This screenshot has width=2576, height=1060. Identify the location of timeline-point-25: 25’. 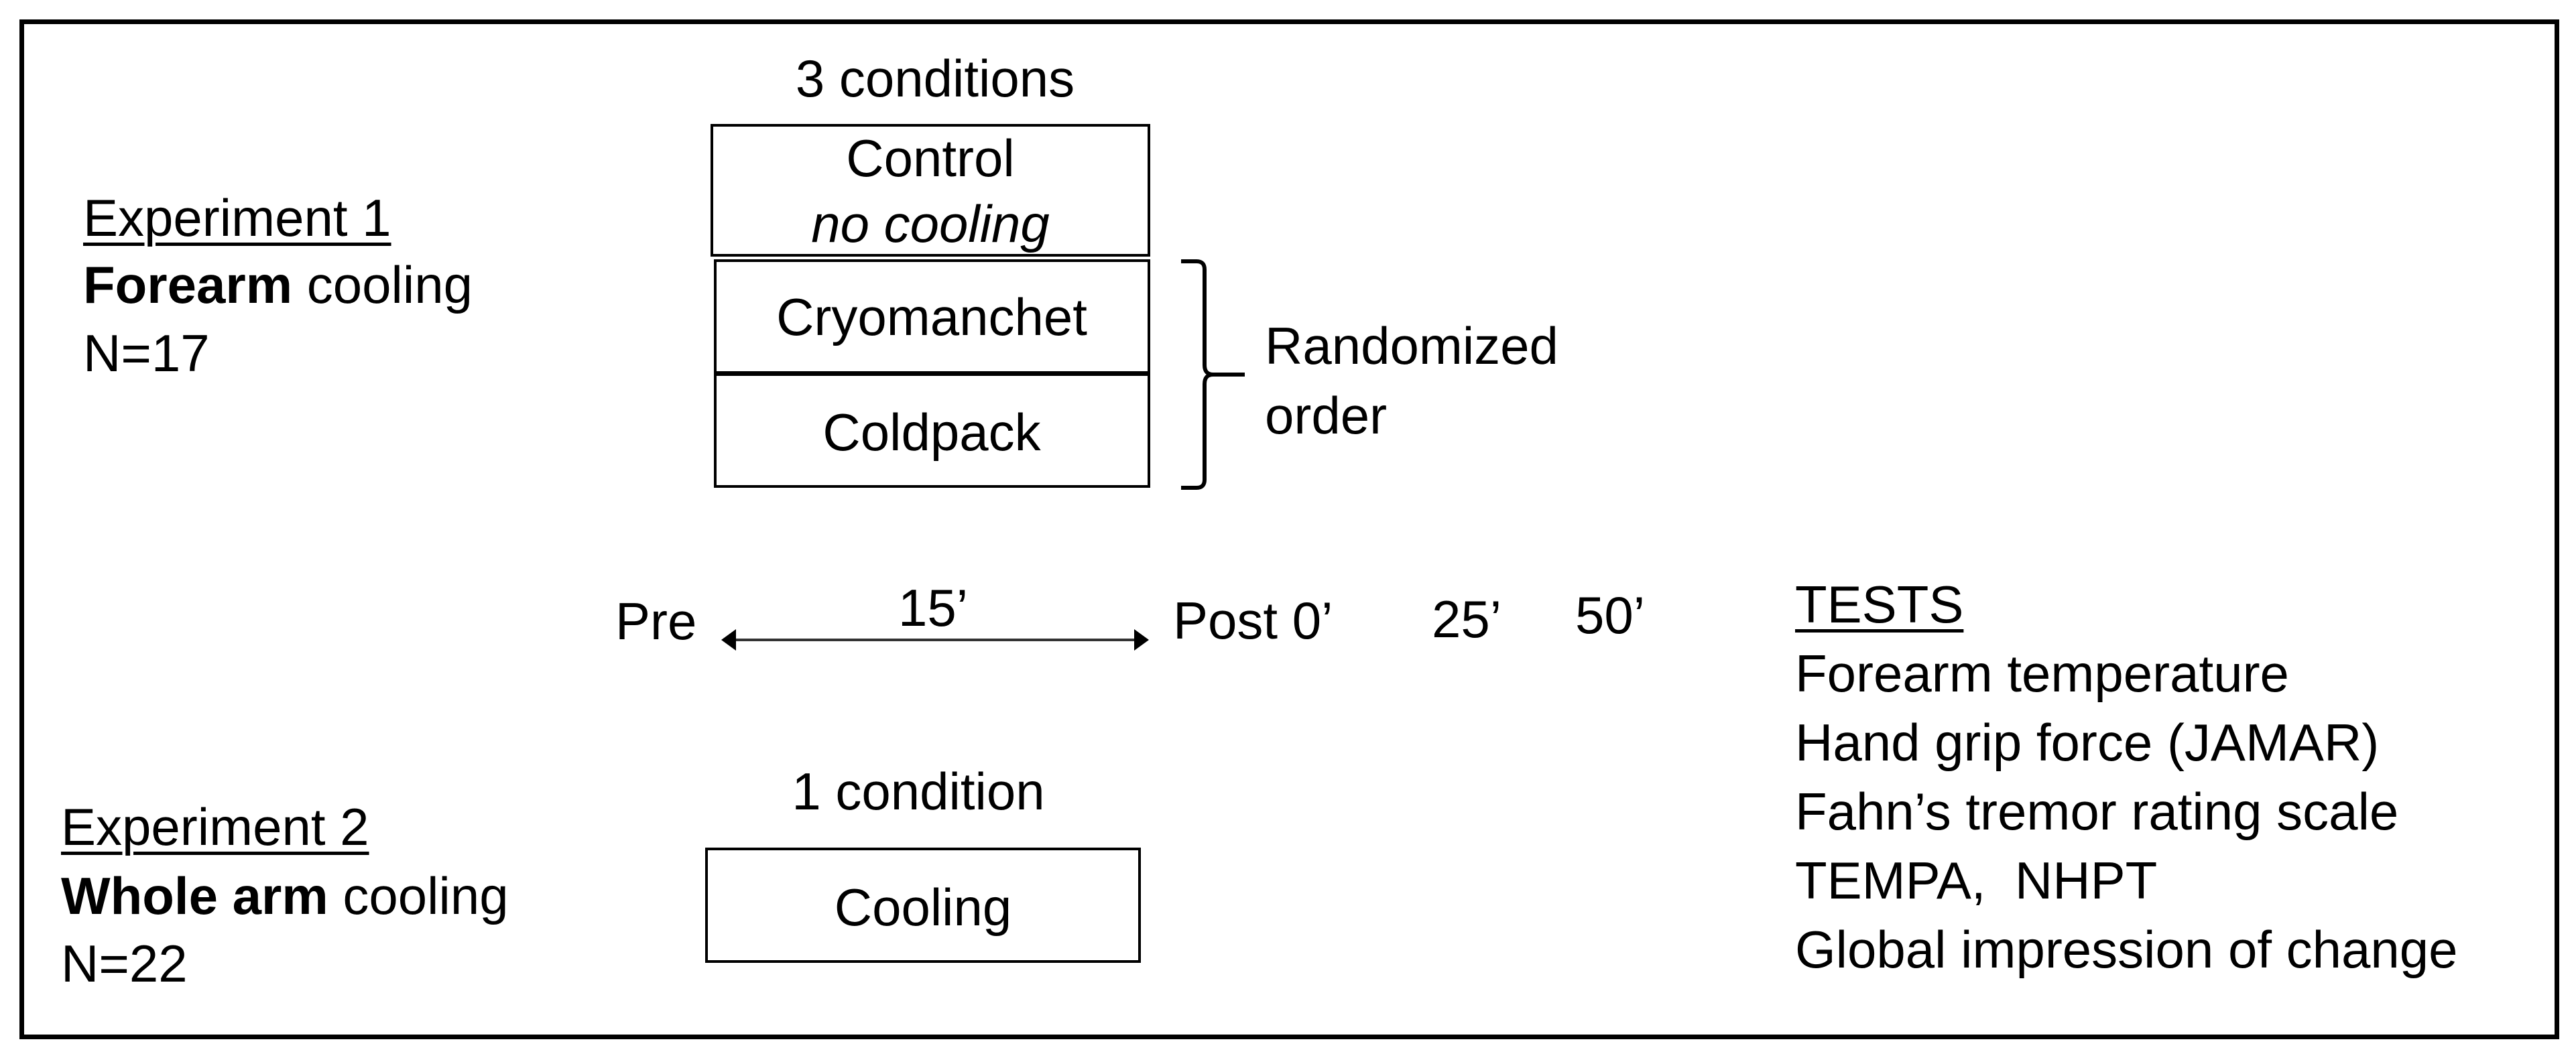
(1467, 619).